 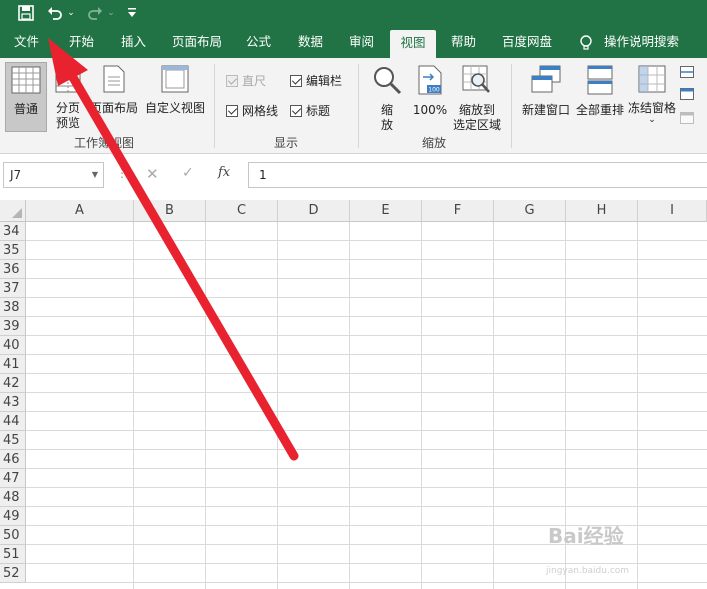 What do you see at coordinates (111, 13) in the screenshot?
I see `redo-dropdown-icon: ⌄` at bounding box center [111, 13].